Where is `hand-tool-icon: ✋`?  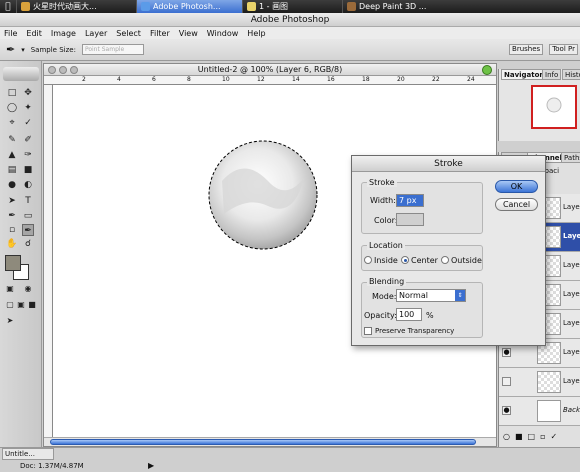 hand-tool-icon: ✋ is located at coordinates (12, 244).